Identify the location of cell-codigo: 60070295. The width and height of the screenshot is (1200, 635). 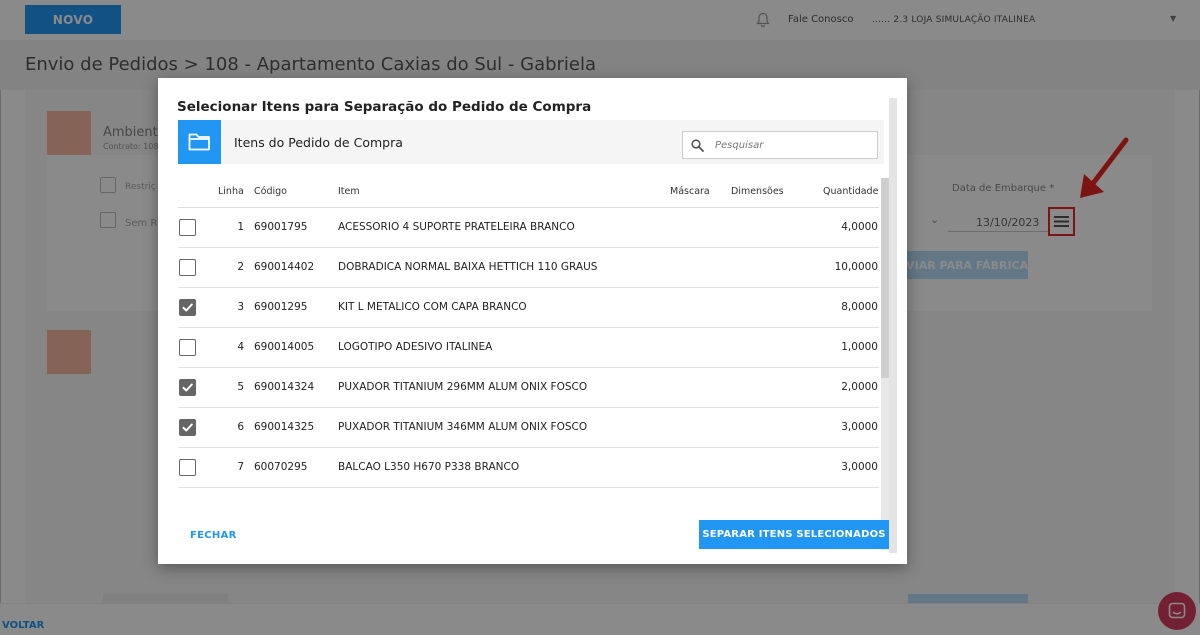
(281, 467).